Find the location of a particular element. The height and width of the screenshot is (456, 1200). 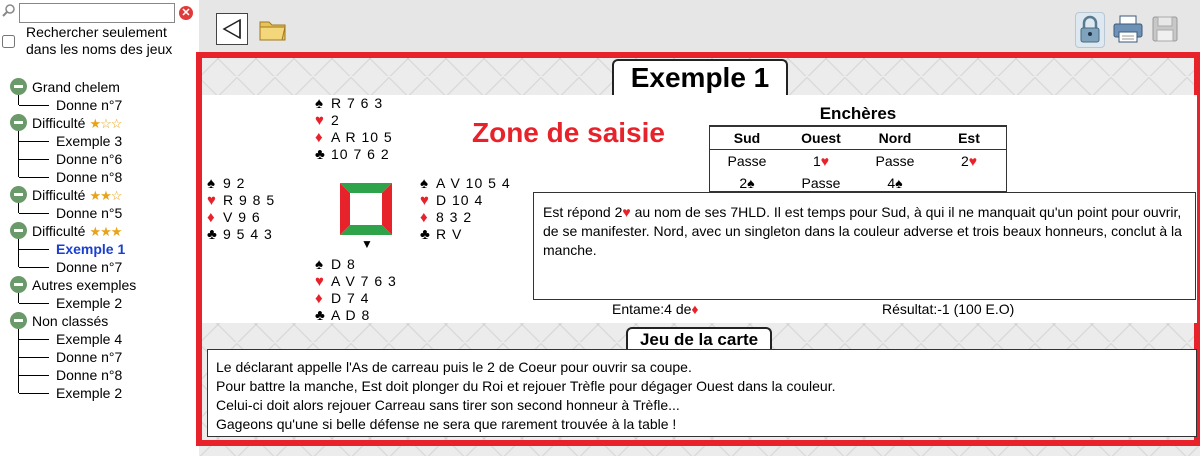

lock-icon is located at coordinates (1090, 29).